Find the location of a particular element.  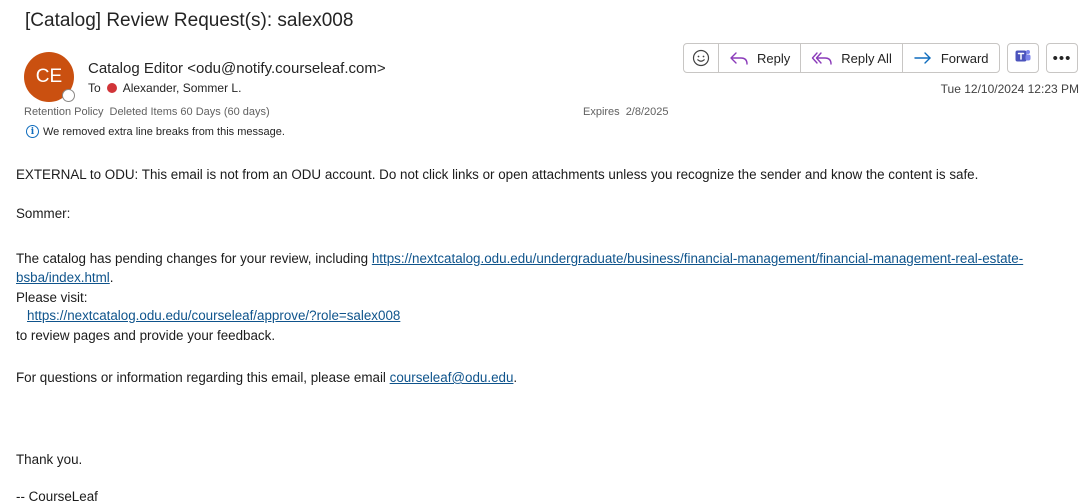

ellipsis-icon: ••• is located at coordinates (1062, 58).